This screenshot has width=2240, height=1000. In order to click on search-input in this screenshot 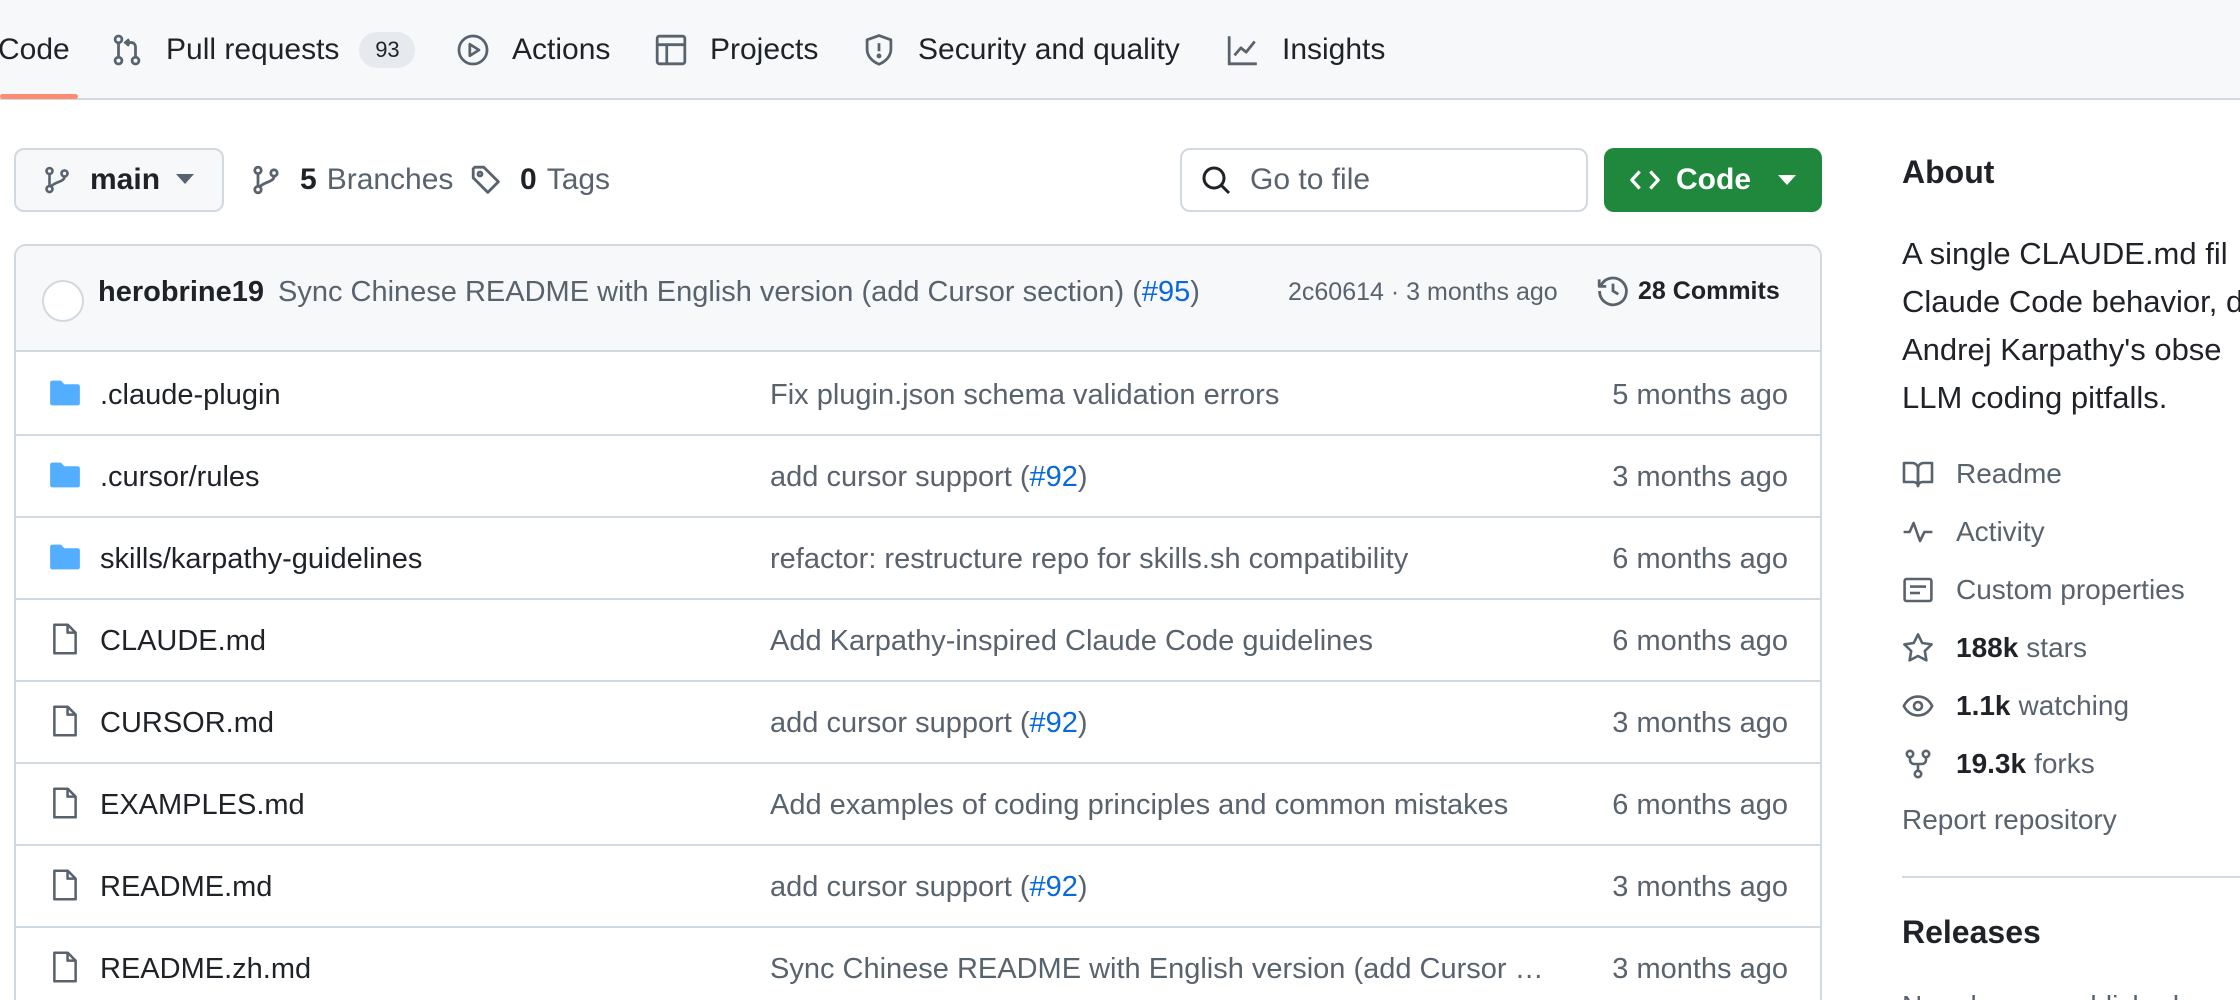, I will do `click(1410, 180)`.